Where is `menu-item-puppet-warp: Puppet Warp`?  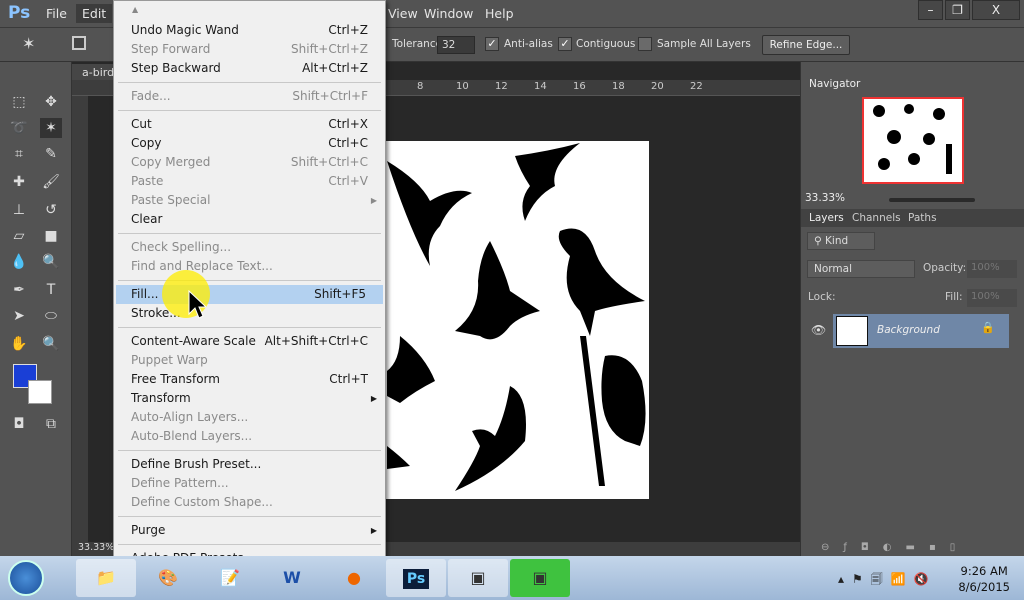
menu-item-puppet-warp: Puppet Warp is located at coordinates (249, 360).